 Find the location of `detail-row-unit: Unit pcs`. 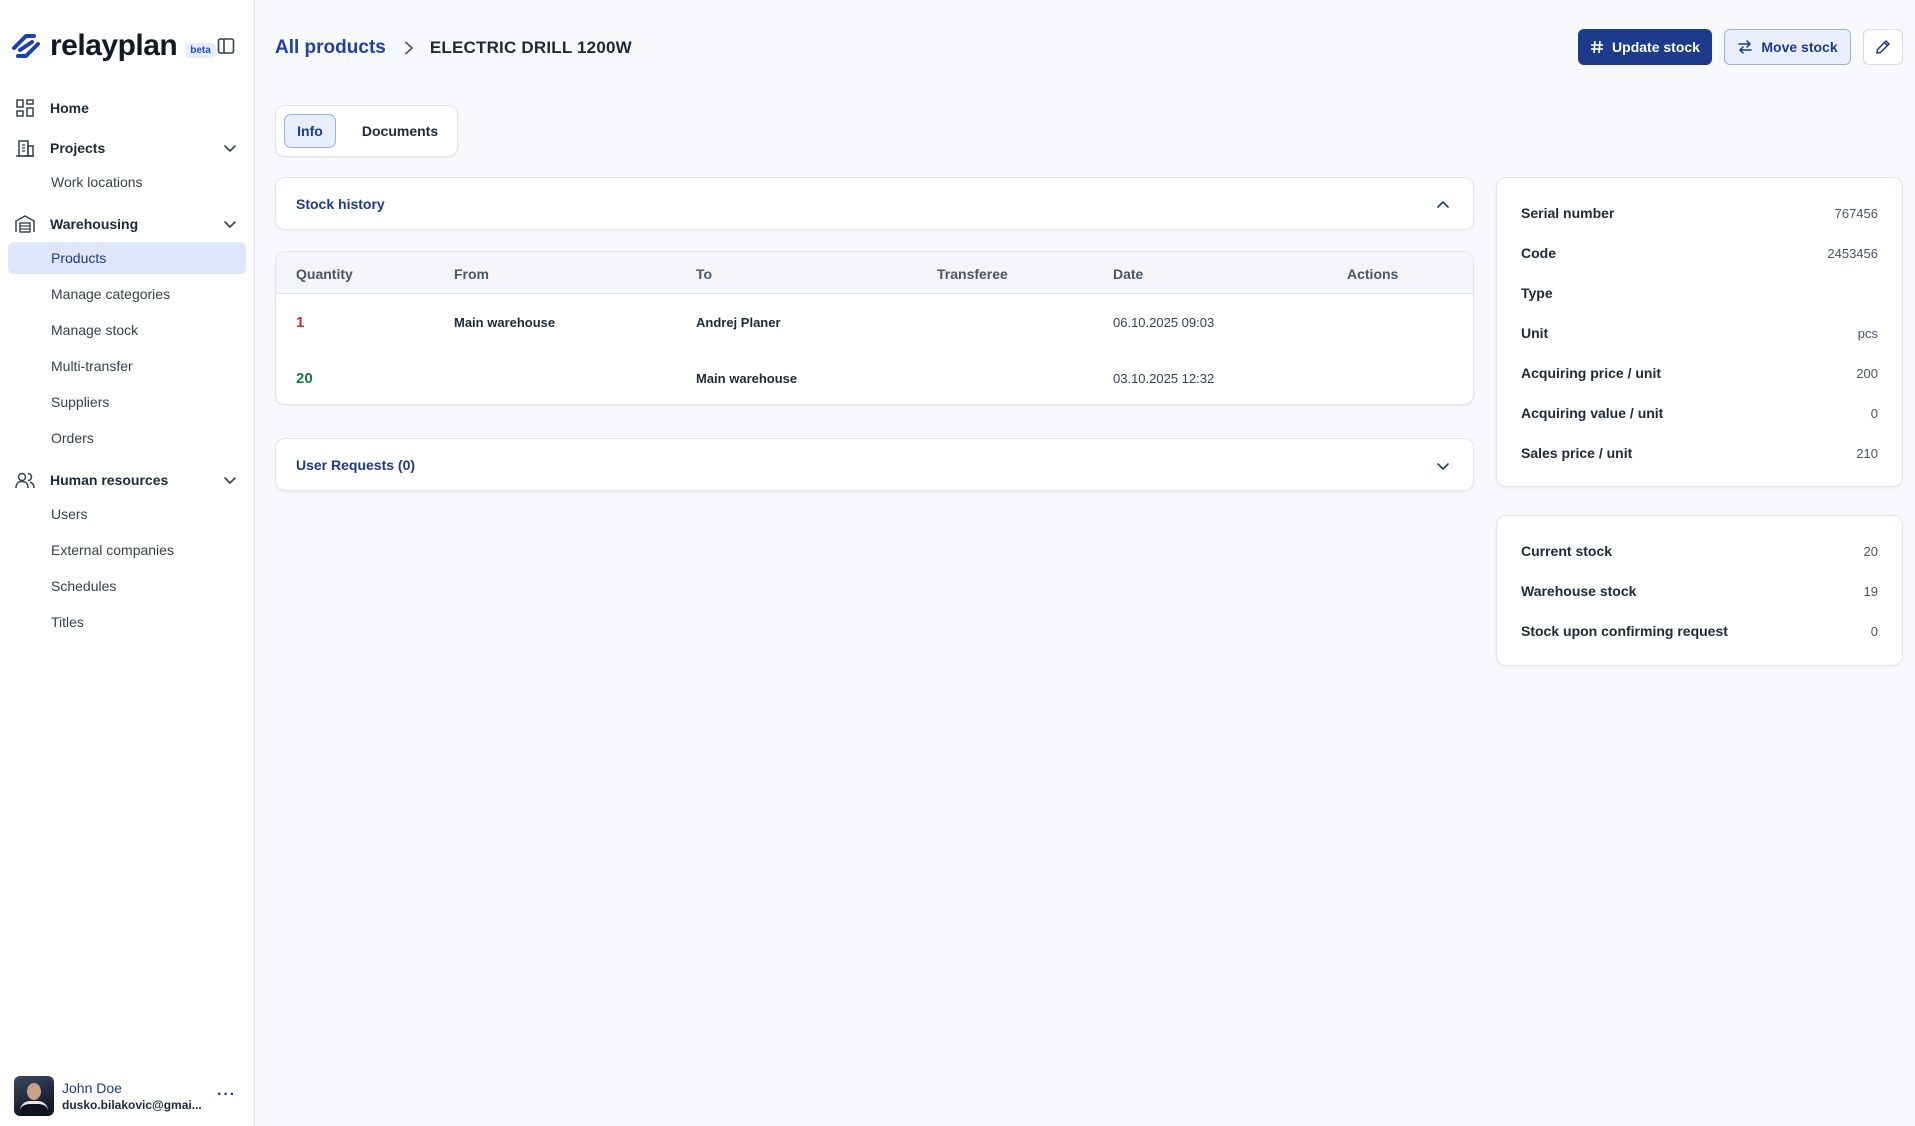

detail-row-unit: Unit pcs is located at coordinates (1699, 333).